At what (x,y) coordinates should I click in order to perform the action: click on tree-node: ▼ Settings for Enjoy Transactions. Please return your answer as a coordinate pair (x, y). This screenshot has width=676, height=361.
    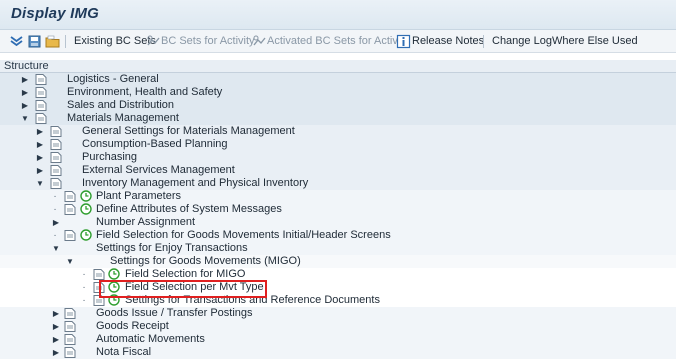
    Looking at the image, I should click on (338, 248).